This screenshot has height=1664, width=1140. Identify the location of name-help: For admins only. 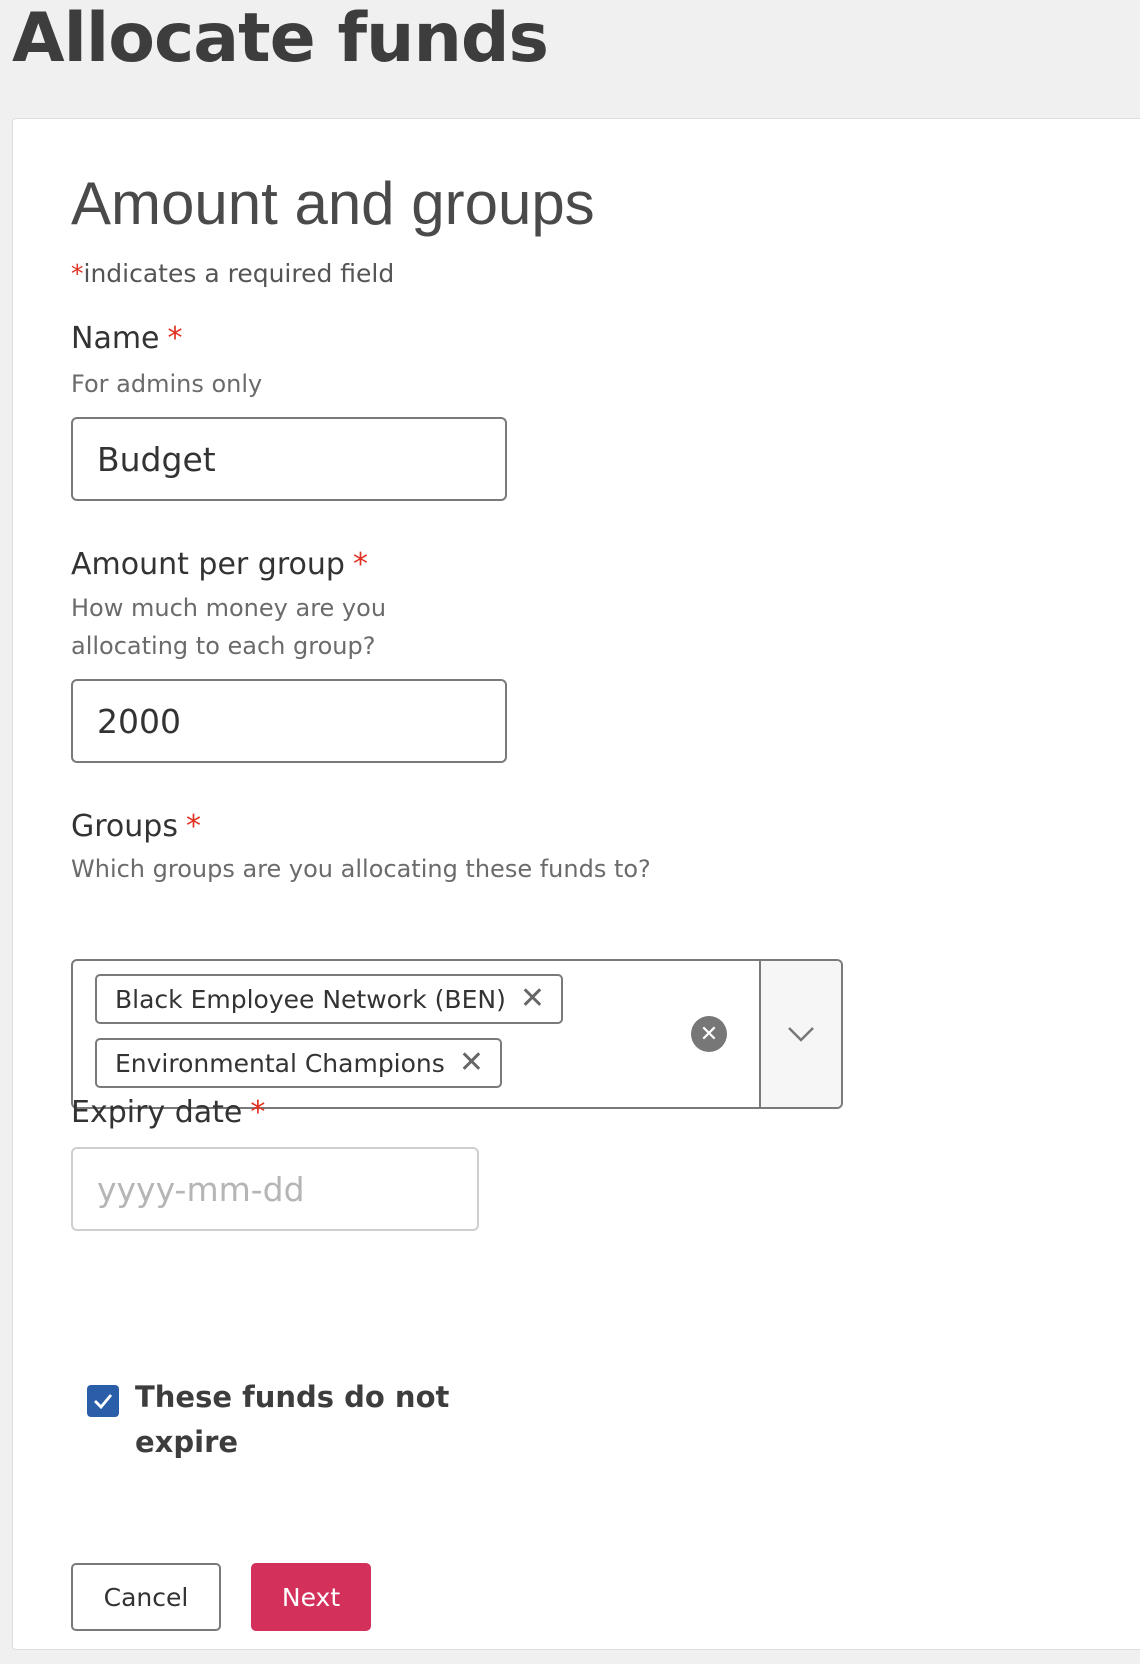
(167, 384).